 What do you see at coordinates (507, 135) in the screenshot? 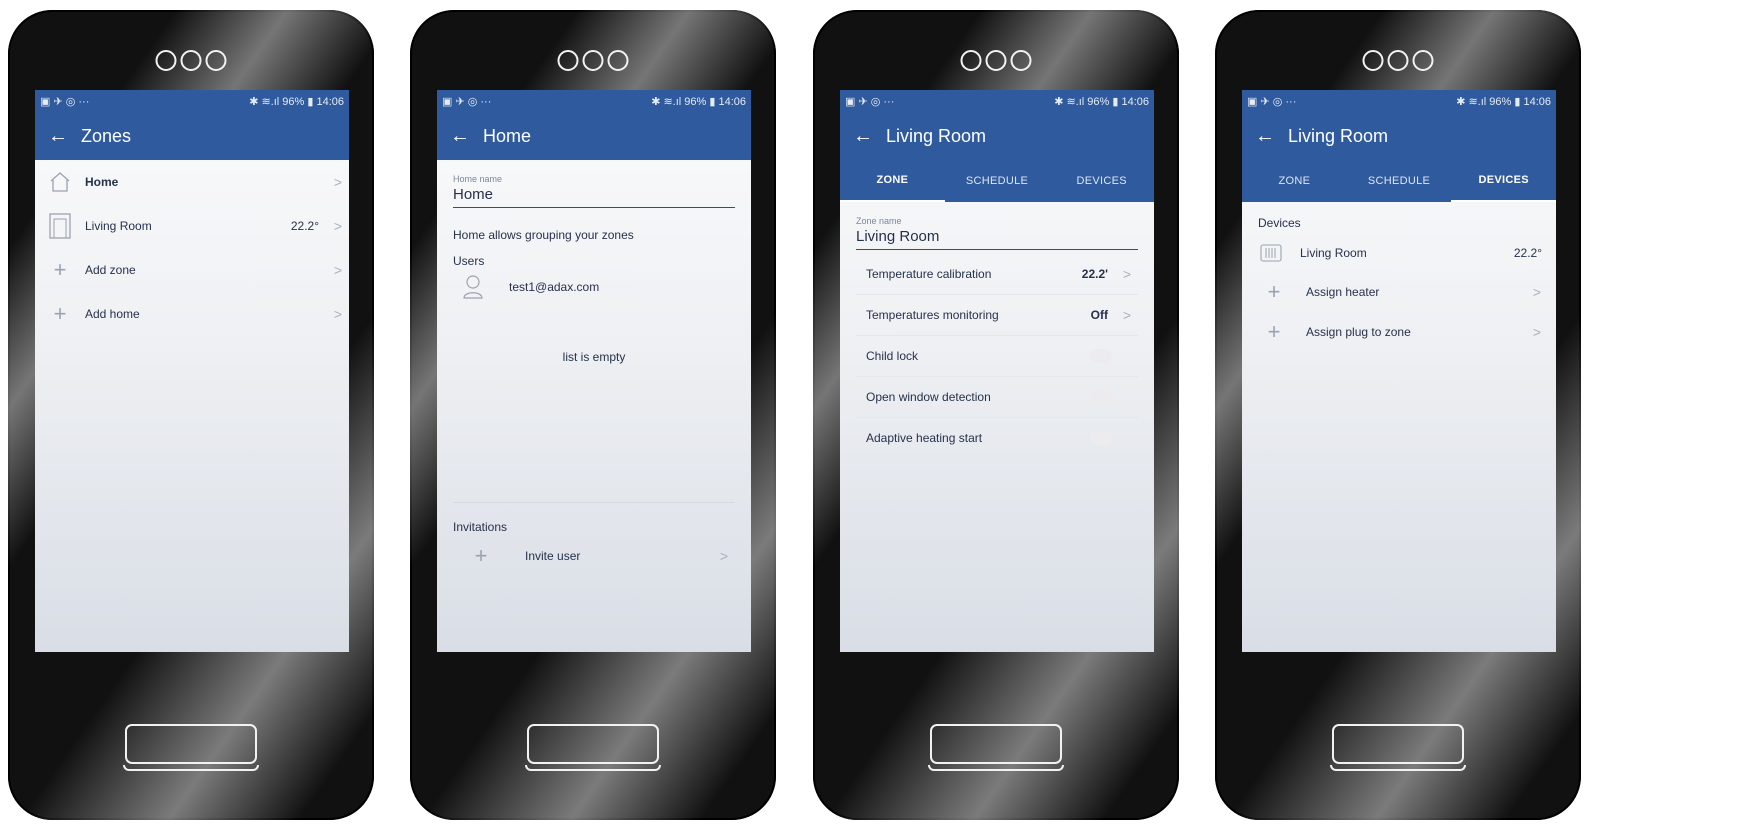
I see `page-title: Home` at bounding box center [507, 135].